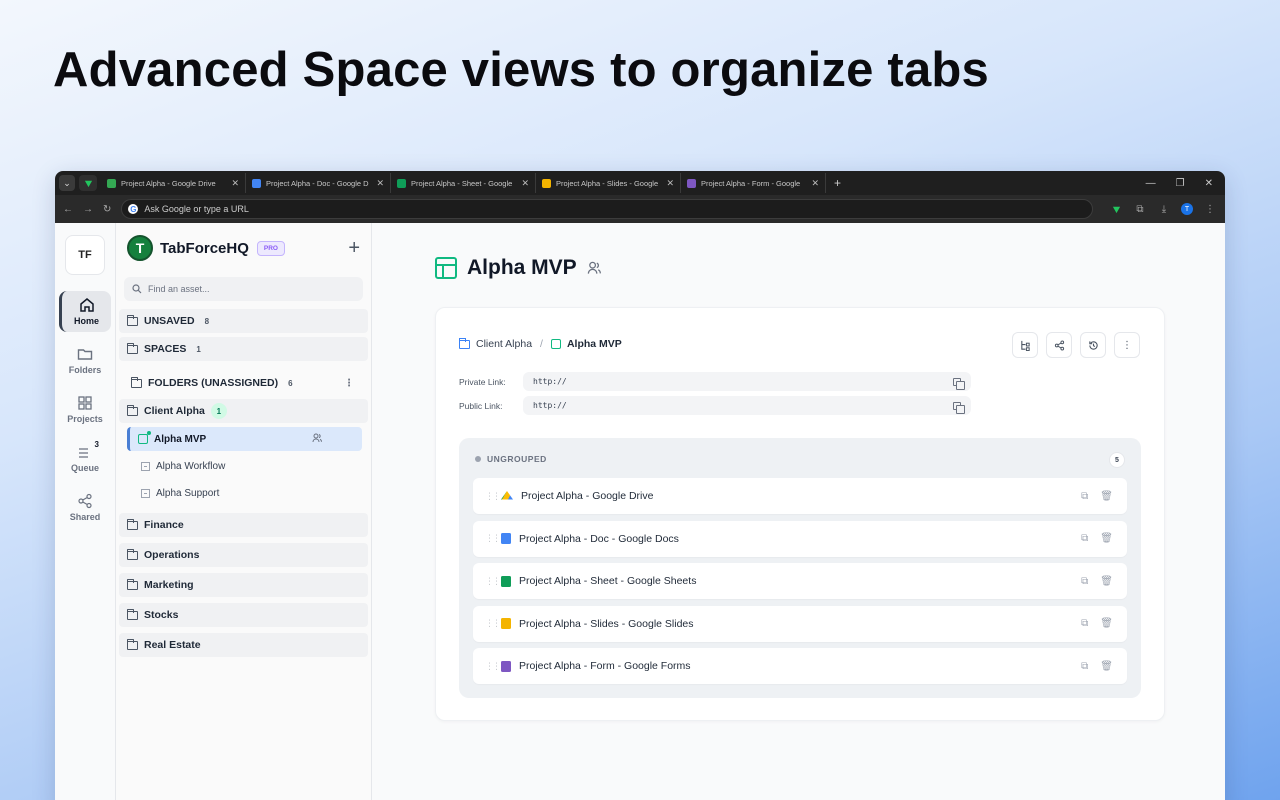  I want to click on extensions-icon: ⧉, so click(1140, 209).